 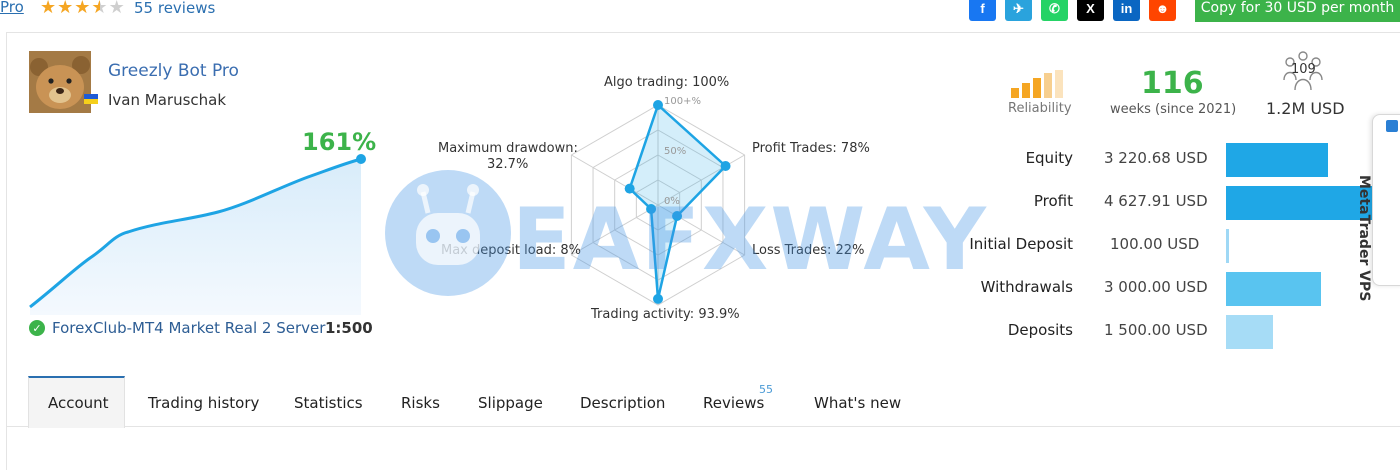 What do you see at coordinates (1026, 287) in the screenshot?
I see `financial-label: Withdrawals` at bounding box center [1026, 287].